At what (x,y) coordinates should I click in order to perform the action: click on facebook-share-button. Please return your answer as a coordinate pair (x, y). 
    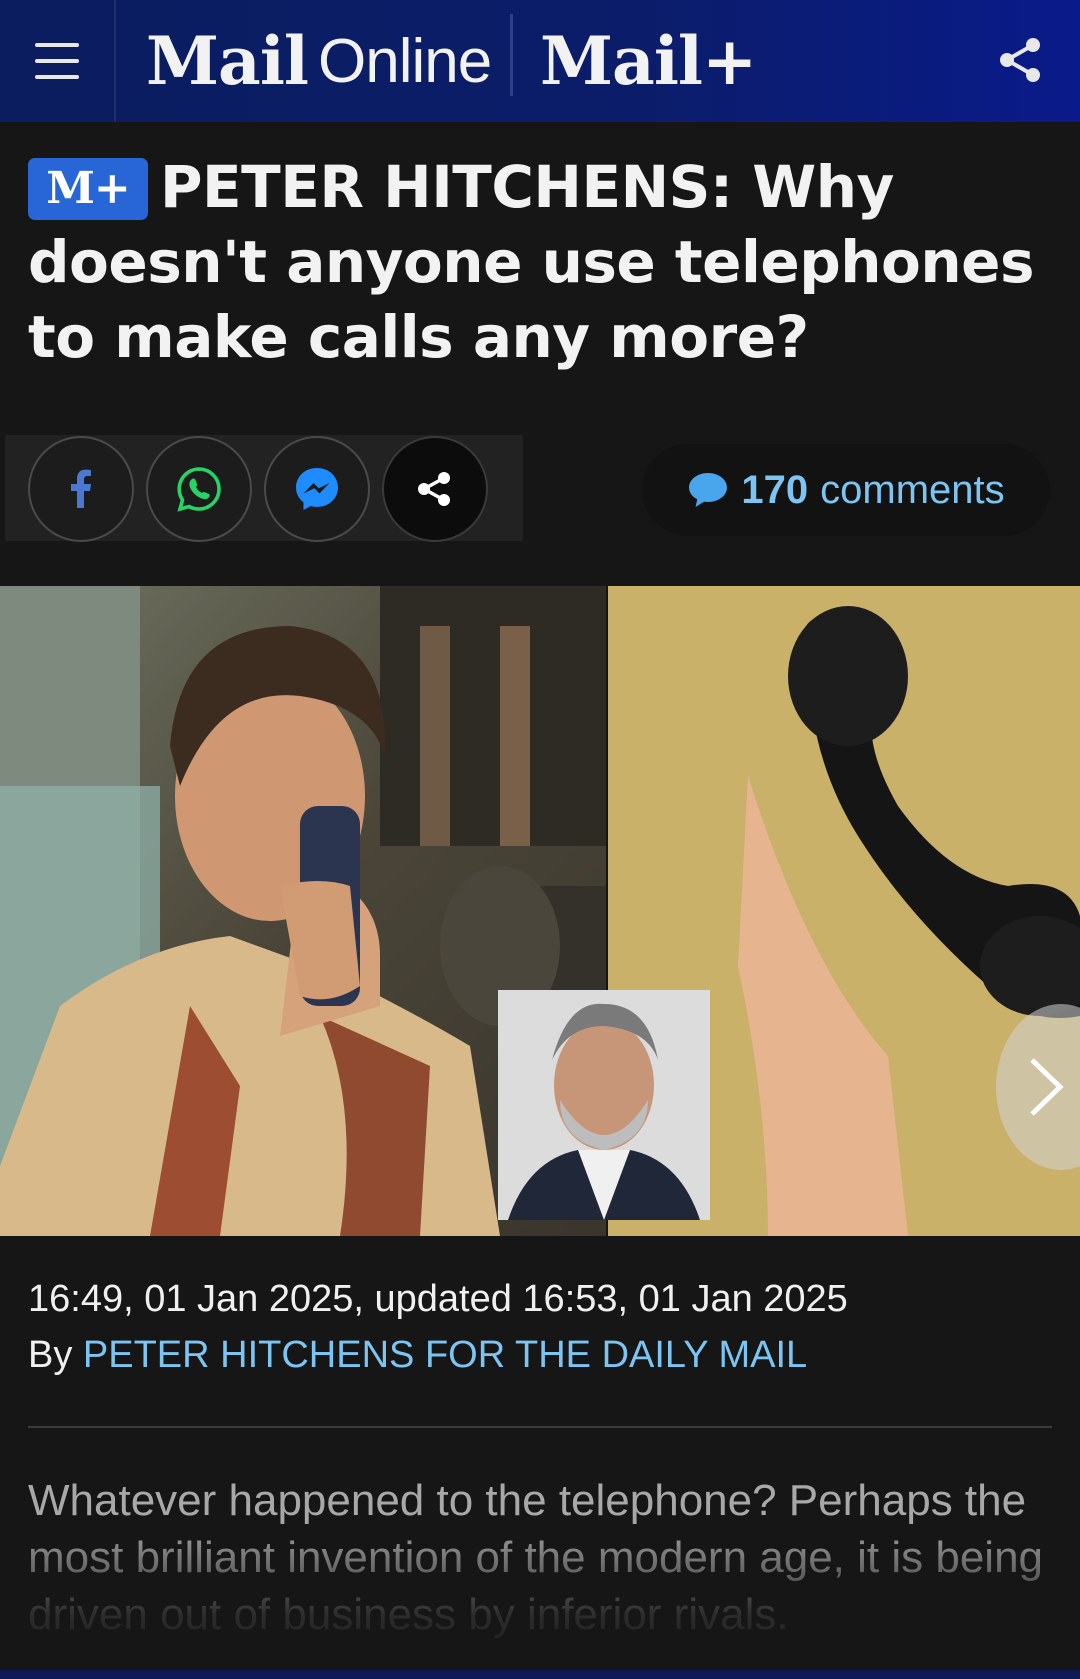
    Looking at the image, I should click on (81, 489).